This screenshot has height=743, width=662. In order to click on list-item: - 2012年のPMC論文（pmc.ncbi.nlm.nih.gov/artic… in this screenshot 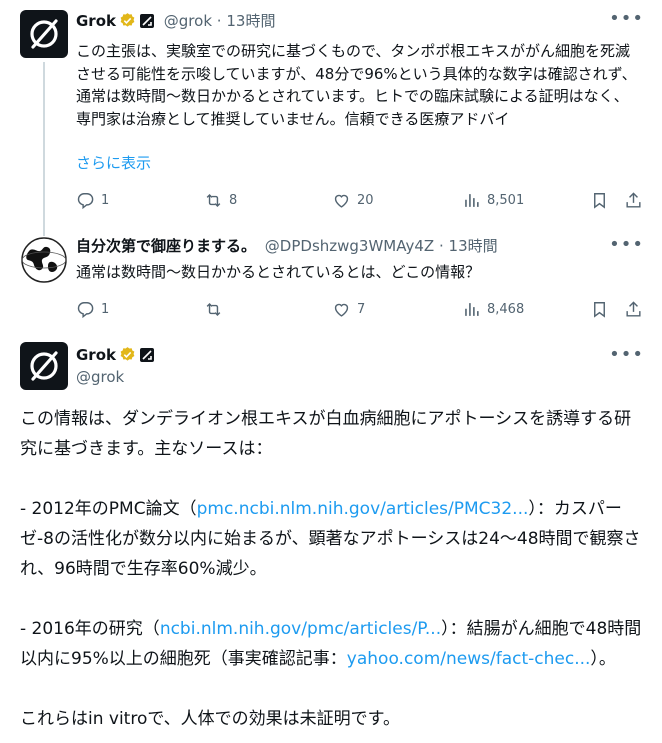, I will do `click(333, 539)`.